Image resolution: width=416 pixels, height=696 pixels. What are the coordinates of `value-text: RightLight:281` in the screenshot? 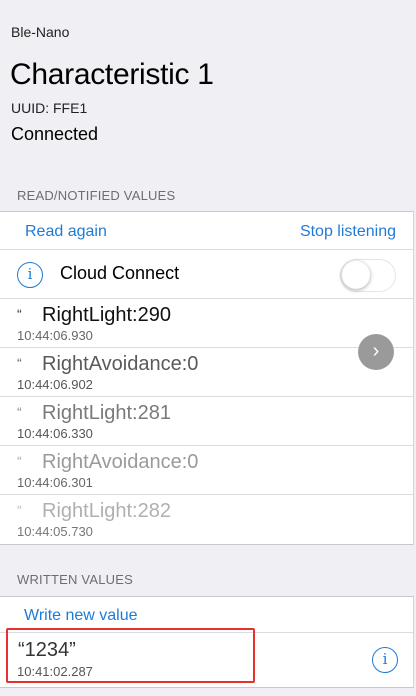 It's located at (106, 413).